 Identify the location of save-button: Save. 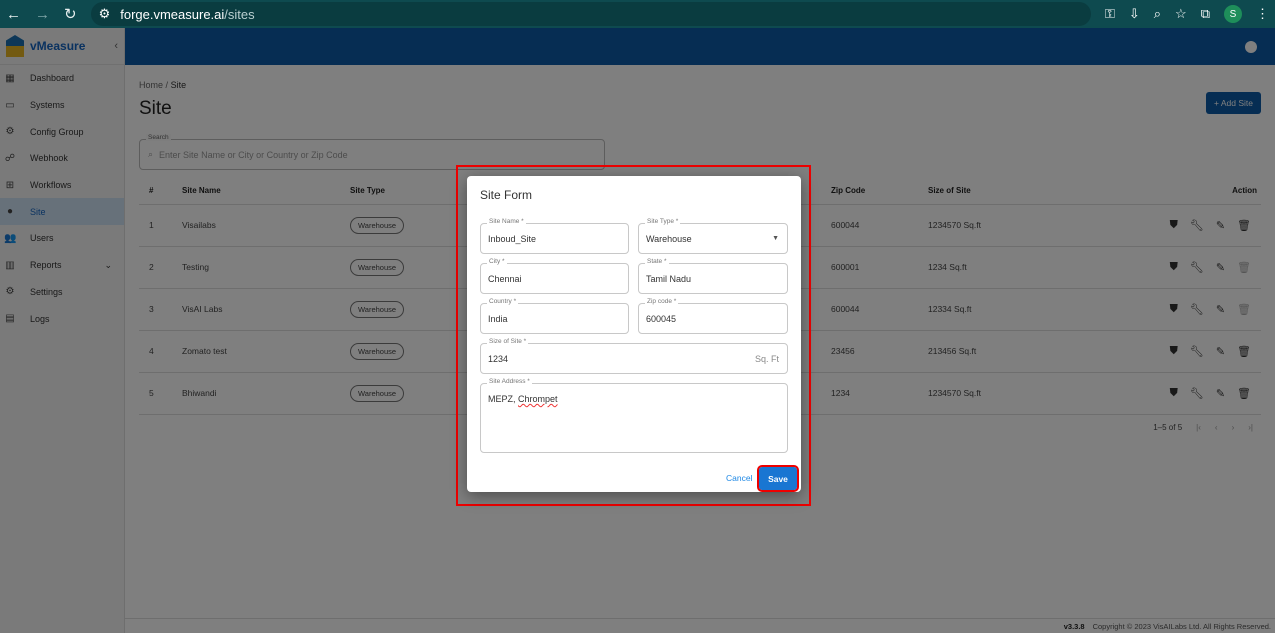
(778, 478).